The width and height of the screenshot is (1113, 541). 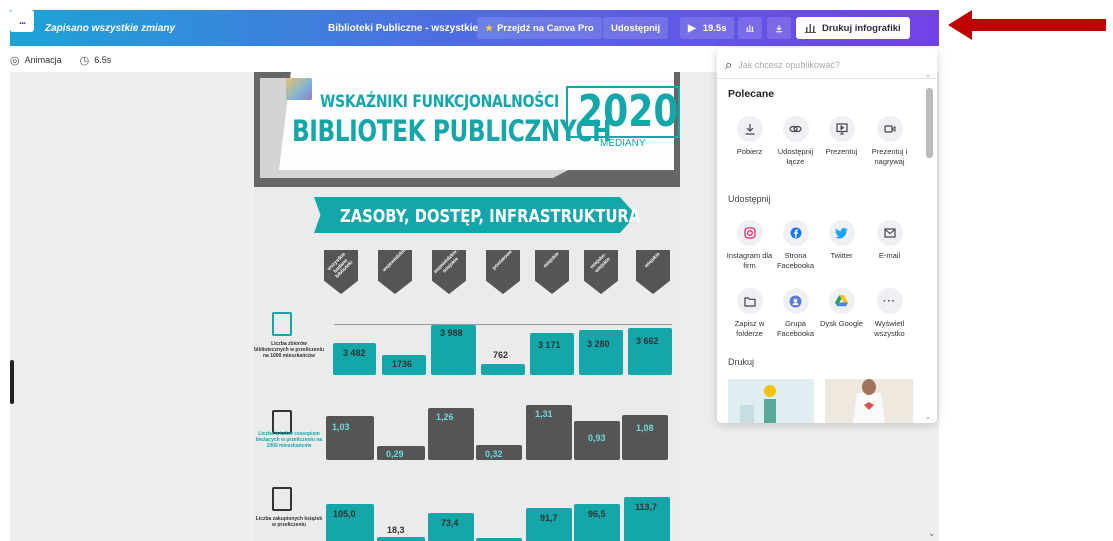 I want to click on section-title-share: Udostępnij, so click(x=749, y=199).